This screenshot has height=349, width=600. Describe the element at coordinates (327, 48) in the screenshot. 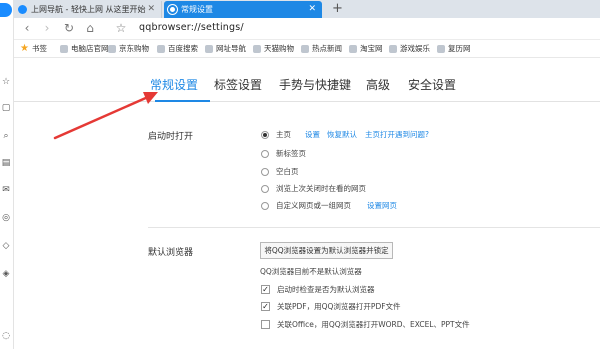

I see `bookmark-label: 热点新闻` at that location.